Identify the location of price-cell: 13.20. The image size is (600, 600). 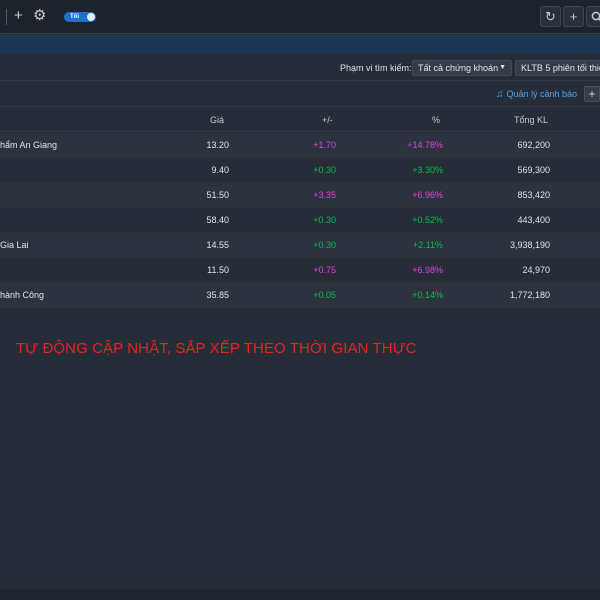
(217, 145).